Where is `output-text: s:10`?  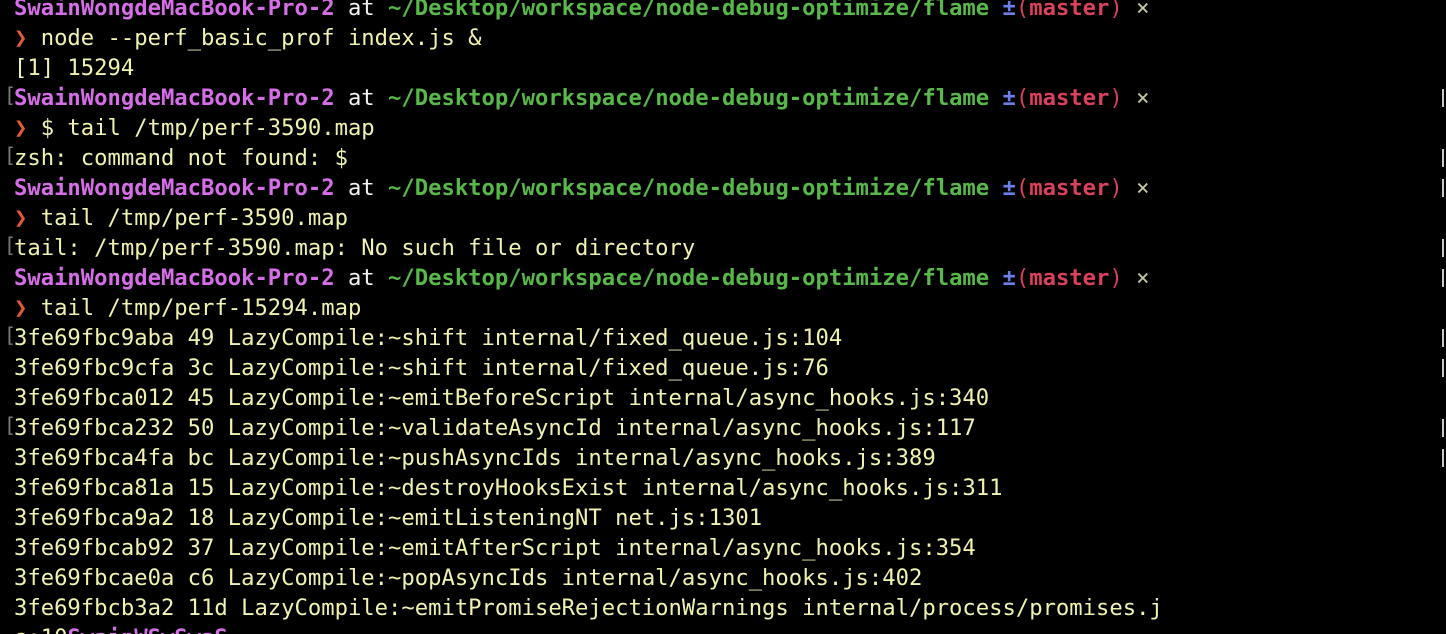
output-text: s:10 is located at coordinates (40, 629).